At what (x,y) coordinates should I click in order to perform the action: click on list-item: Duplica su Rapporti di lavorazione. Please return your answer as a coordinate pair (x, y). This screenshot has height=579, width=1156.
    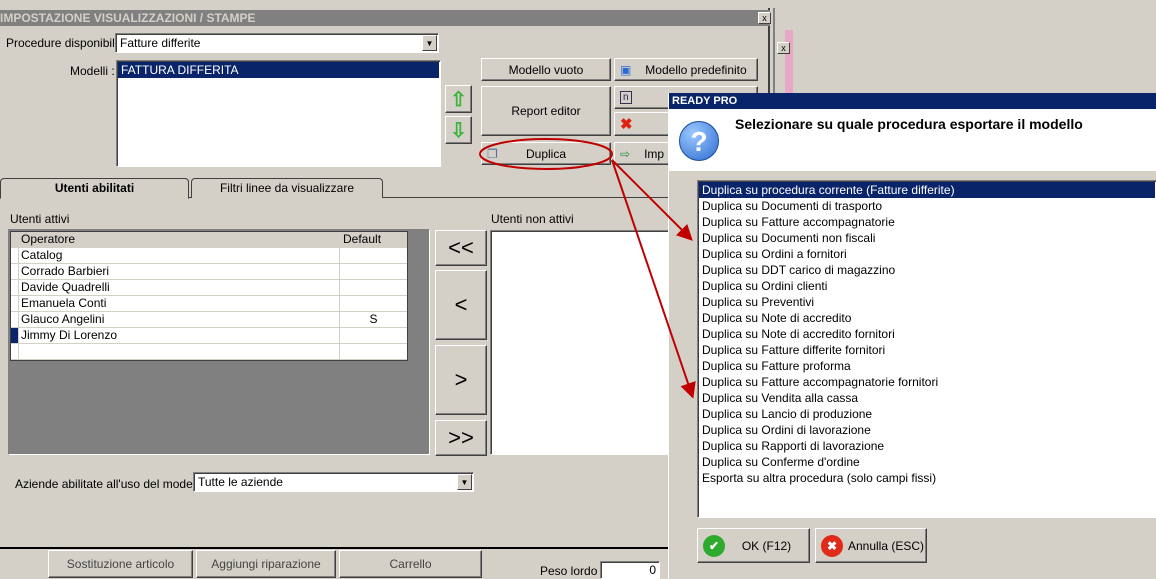
    Looking at the image, I should click on (927, 446).